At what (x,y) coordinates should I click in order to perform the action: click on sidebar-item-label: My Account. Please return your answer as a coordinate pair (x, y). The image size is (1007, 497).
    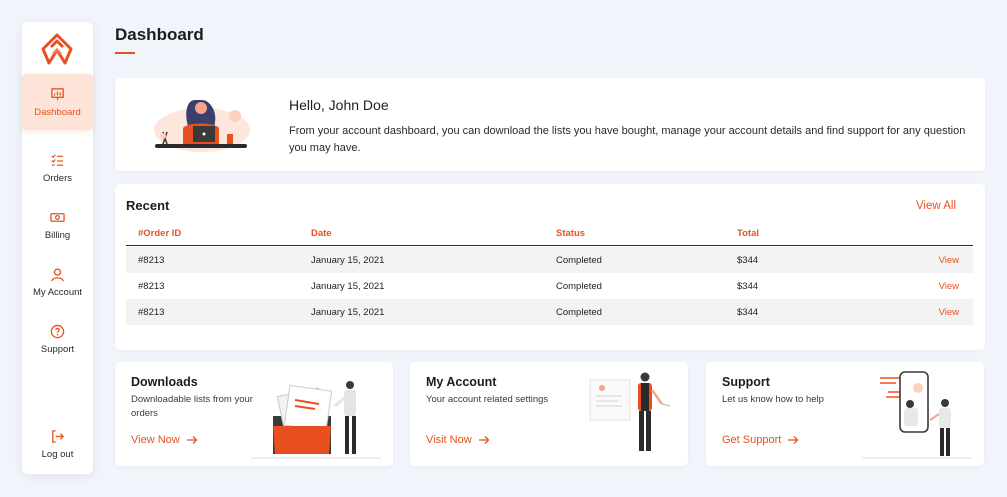
    Looking at the image, I should click on (57, 292).